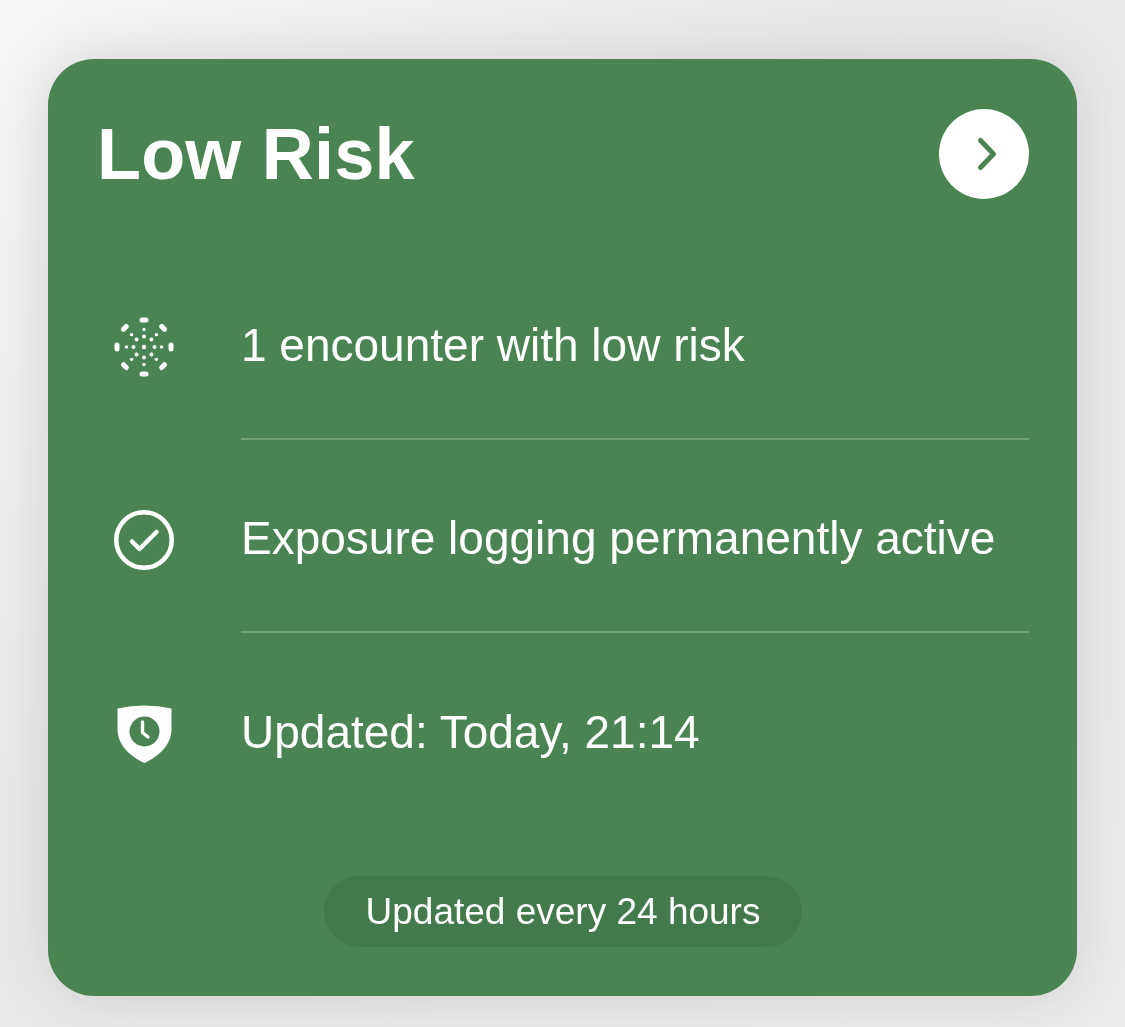 Image resolution: width=1125 pixels, height=1027 pixels. I want to click on chevron-right-icon, so click(987, 154).